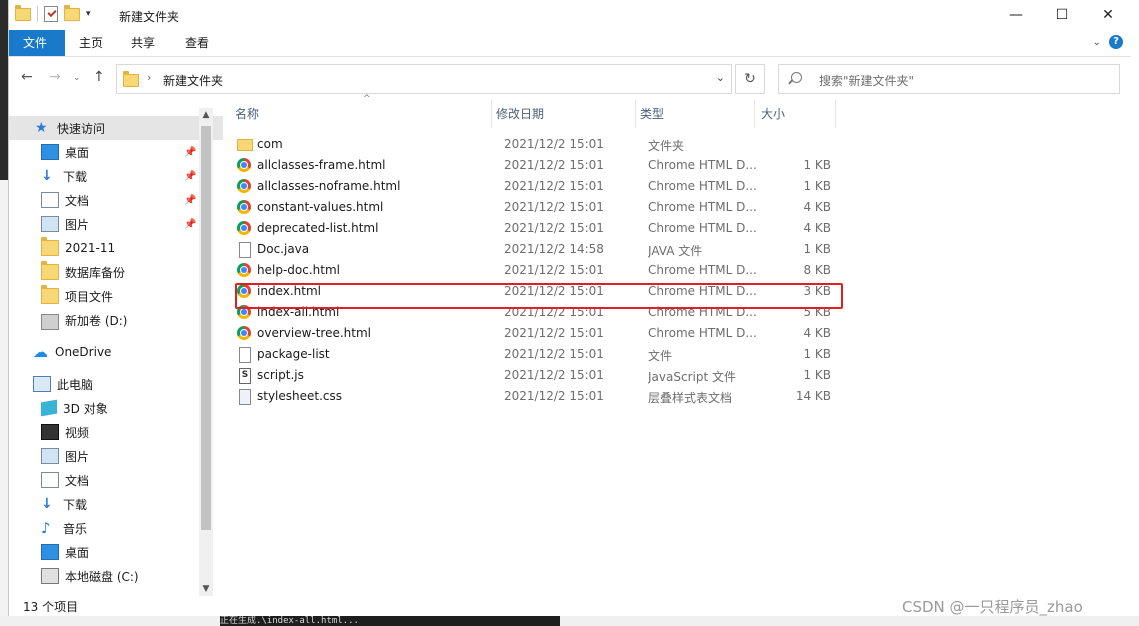 This screenshot has height=626, width=1139. I want to click on nav-label: 视频, so click(77, 432).